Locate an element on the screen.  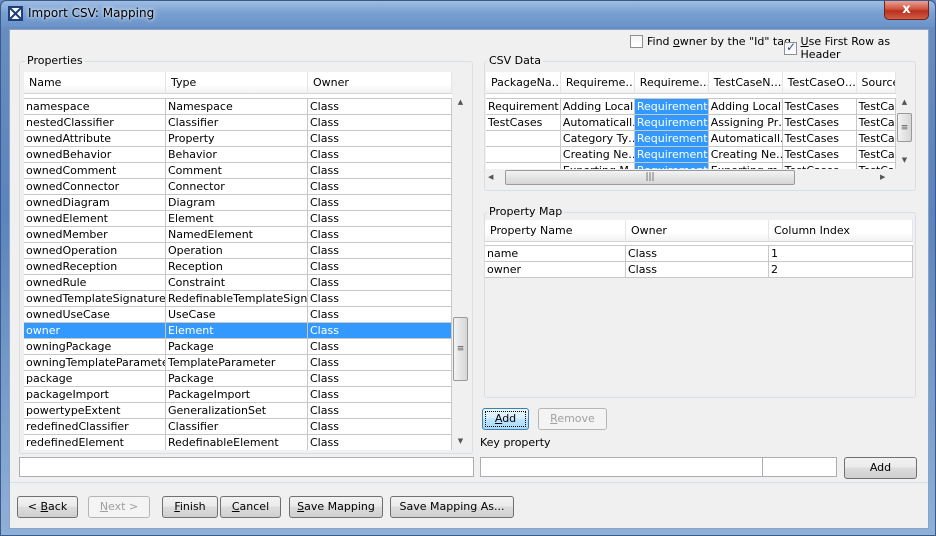
property-map-row: owner Class 2 is located at coordinates (699, 270).